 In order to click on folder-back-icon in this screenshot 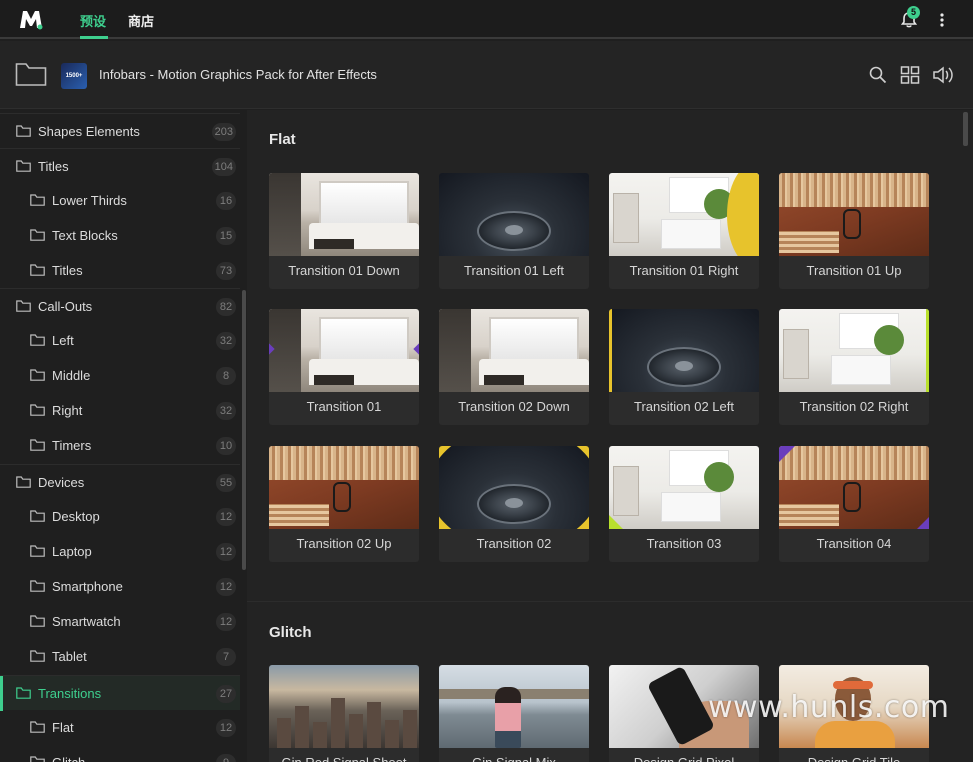, I will do `click(31, 74)`.